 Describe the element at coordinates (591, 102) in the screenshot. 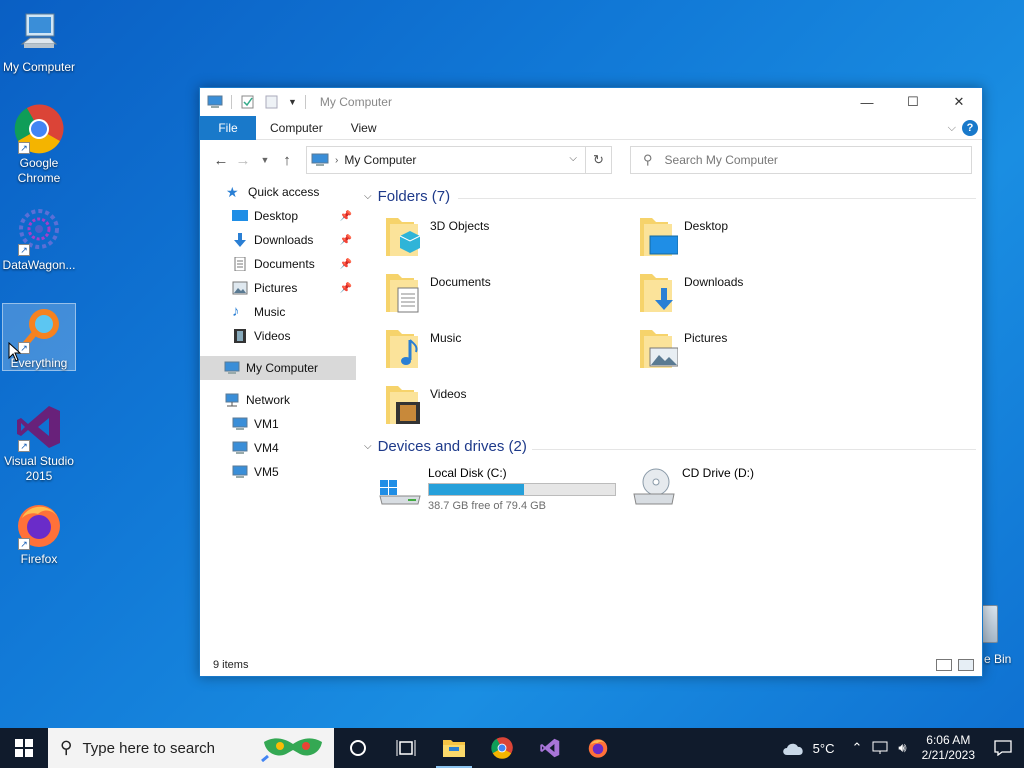

I see `title-bar: ▼ My Computer — ☐ ✕` at that location.